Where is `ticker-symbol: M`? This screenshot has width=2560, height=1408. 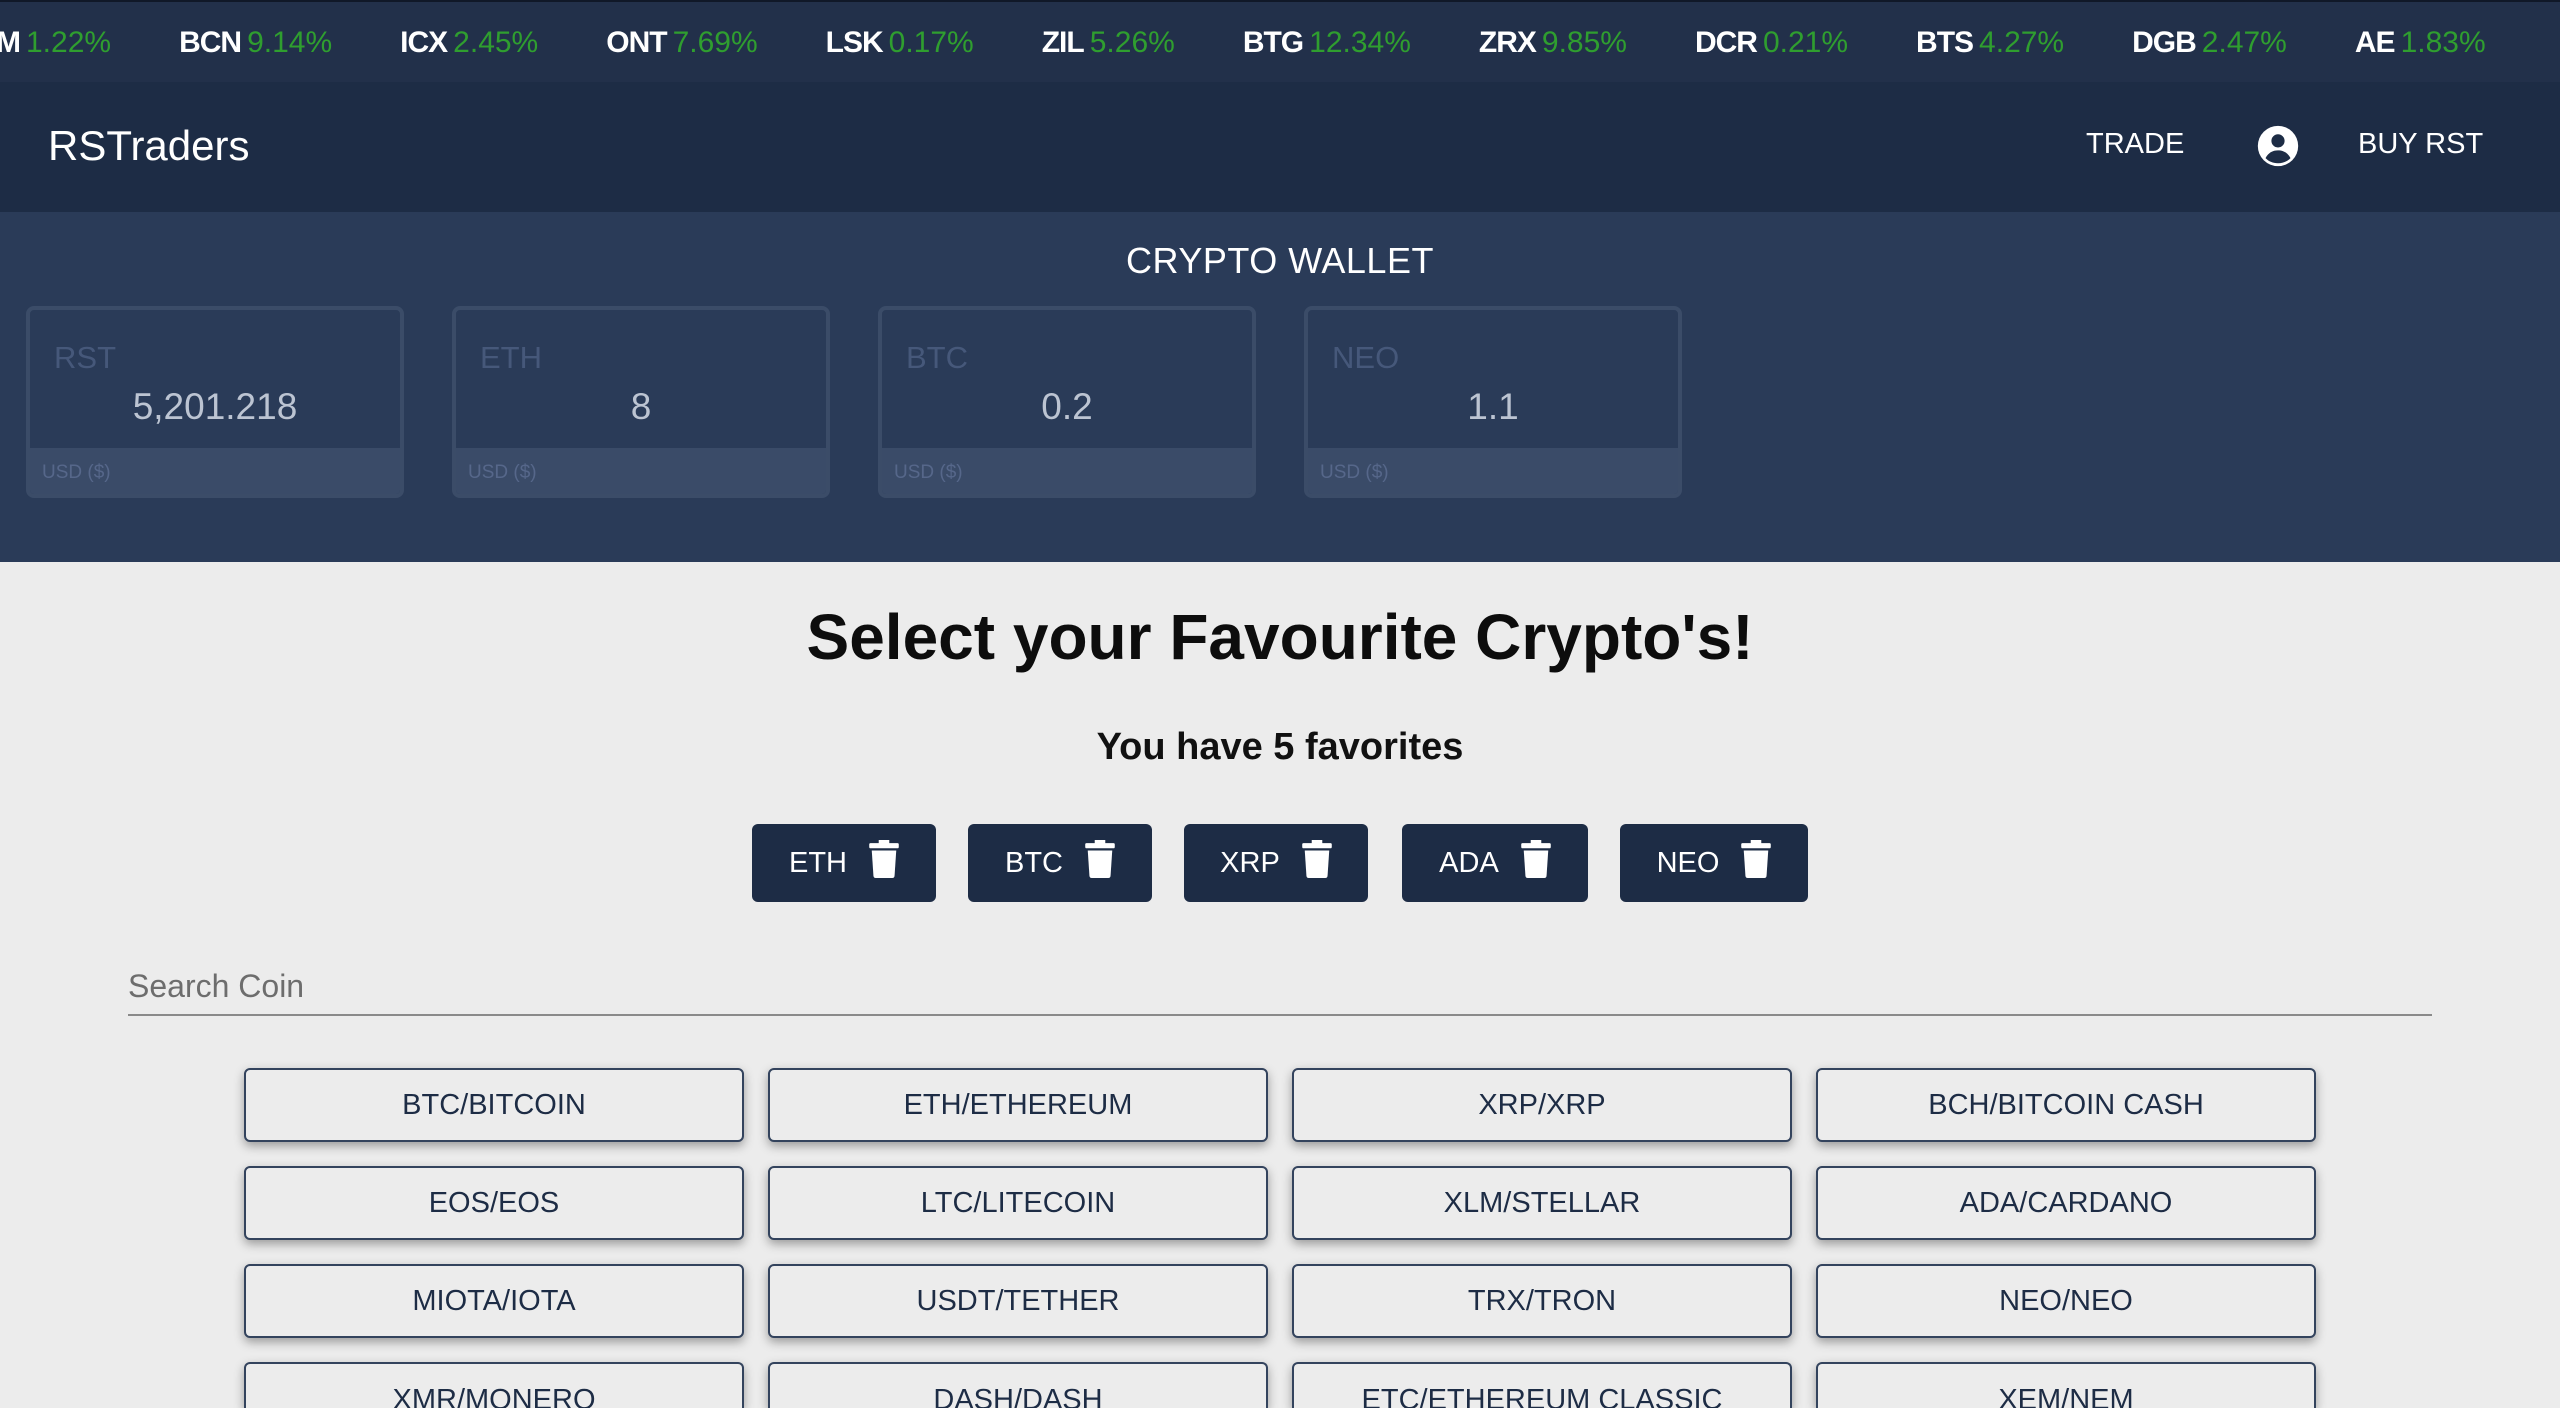 ticker-symbol: M is located at coordinates (10, 43).